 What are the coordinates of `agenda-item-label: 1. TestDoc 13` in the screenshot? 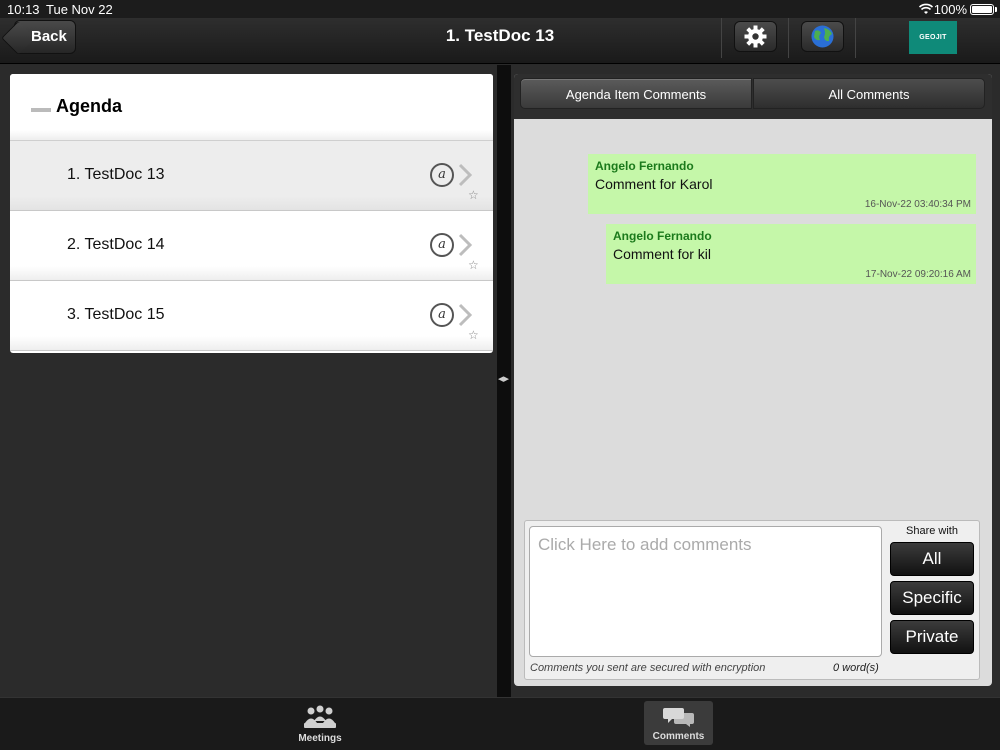 It's located at (116, 174).